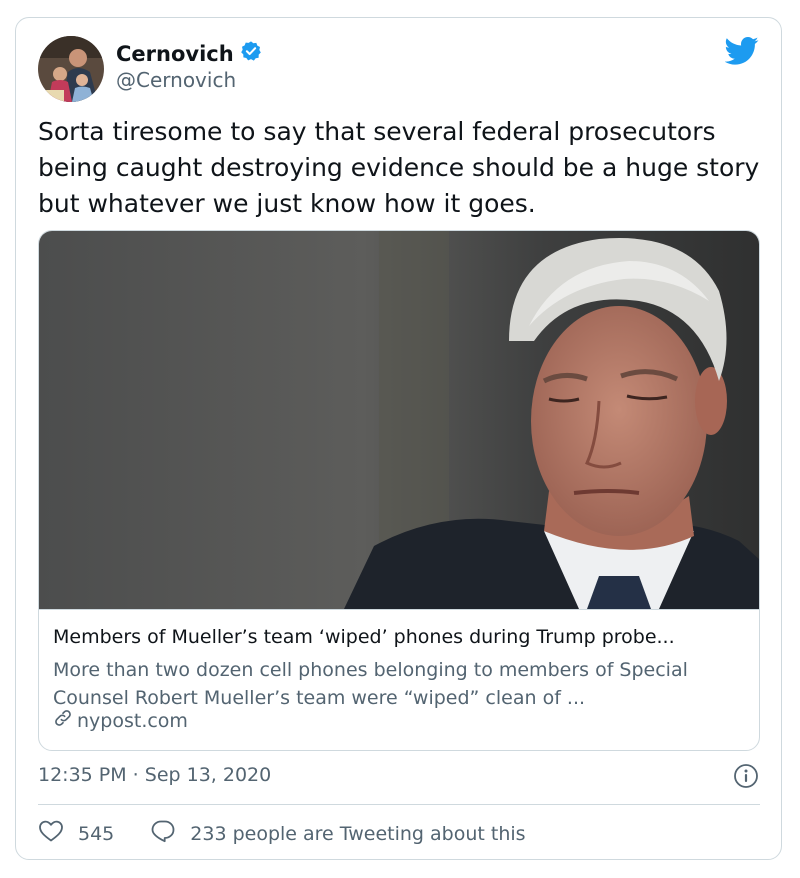  What do you see at coordinates (96, 833) in the screenshot?
I see `like-count: 545` at bounding box center [96, 833].